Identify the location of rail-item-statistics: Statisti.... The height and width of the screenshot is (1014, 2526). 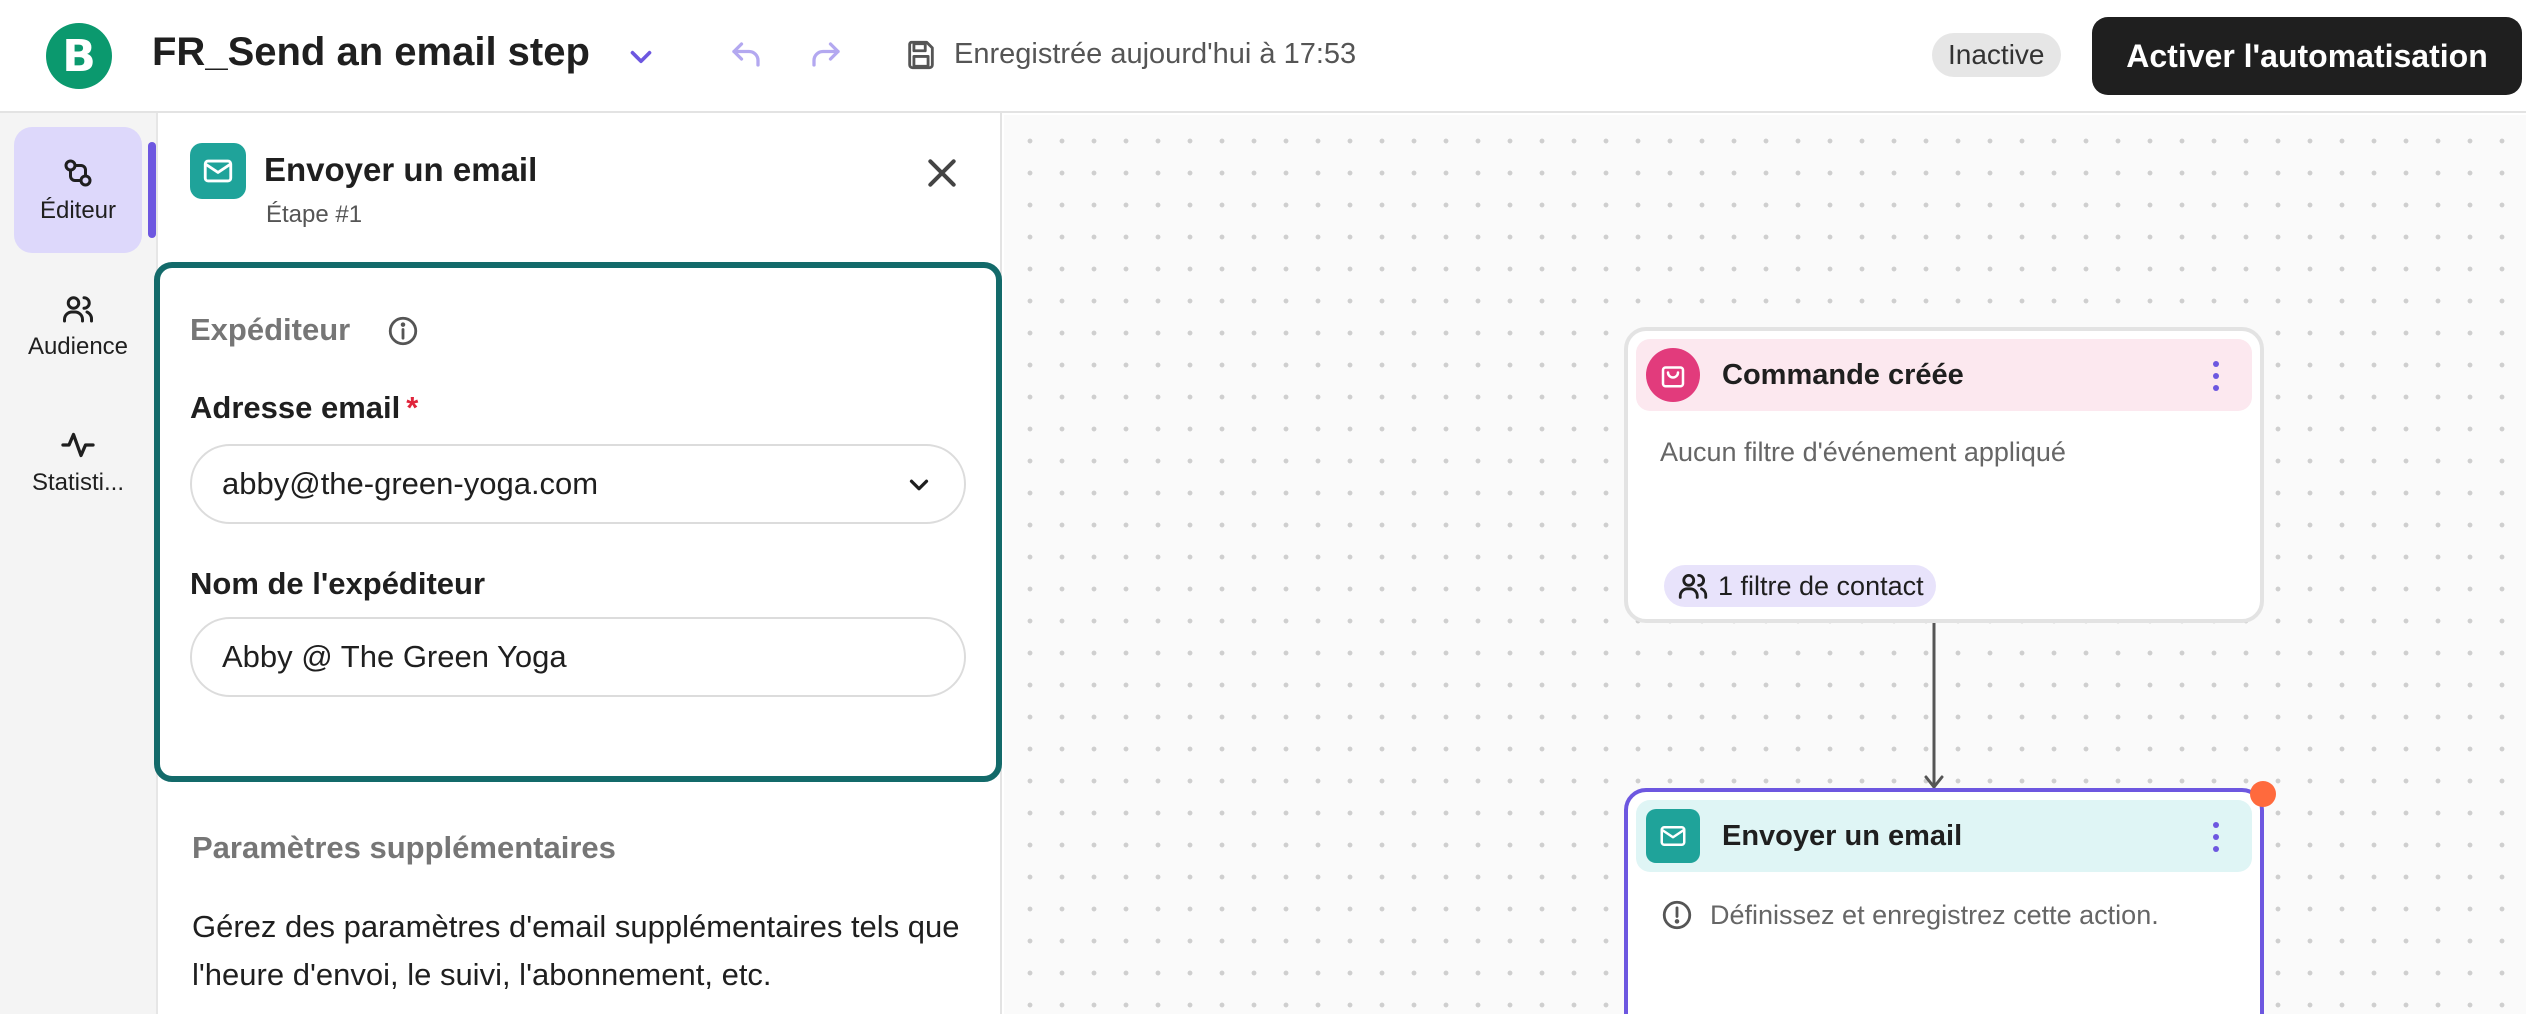
(78, 462).